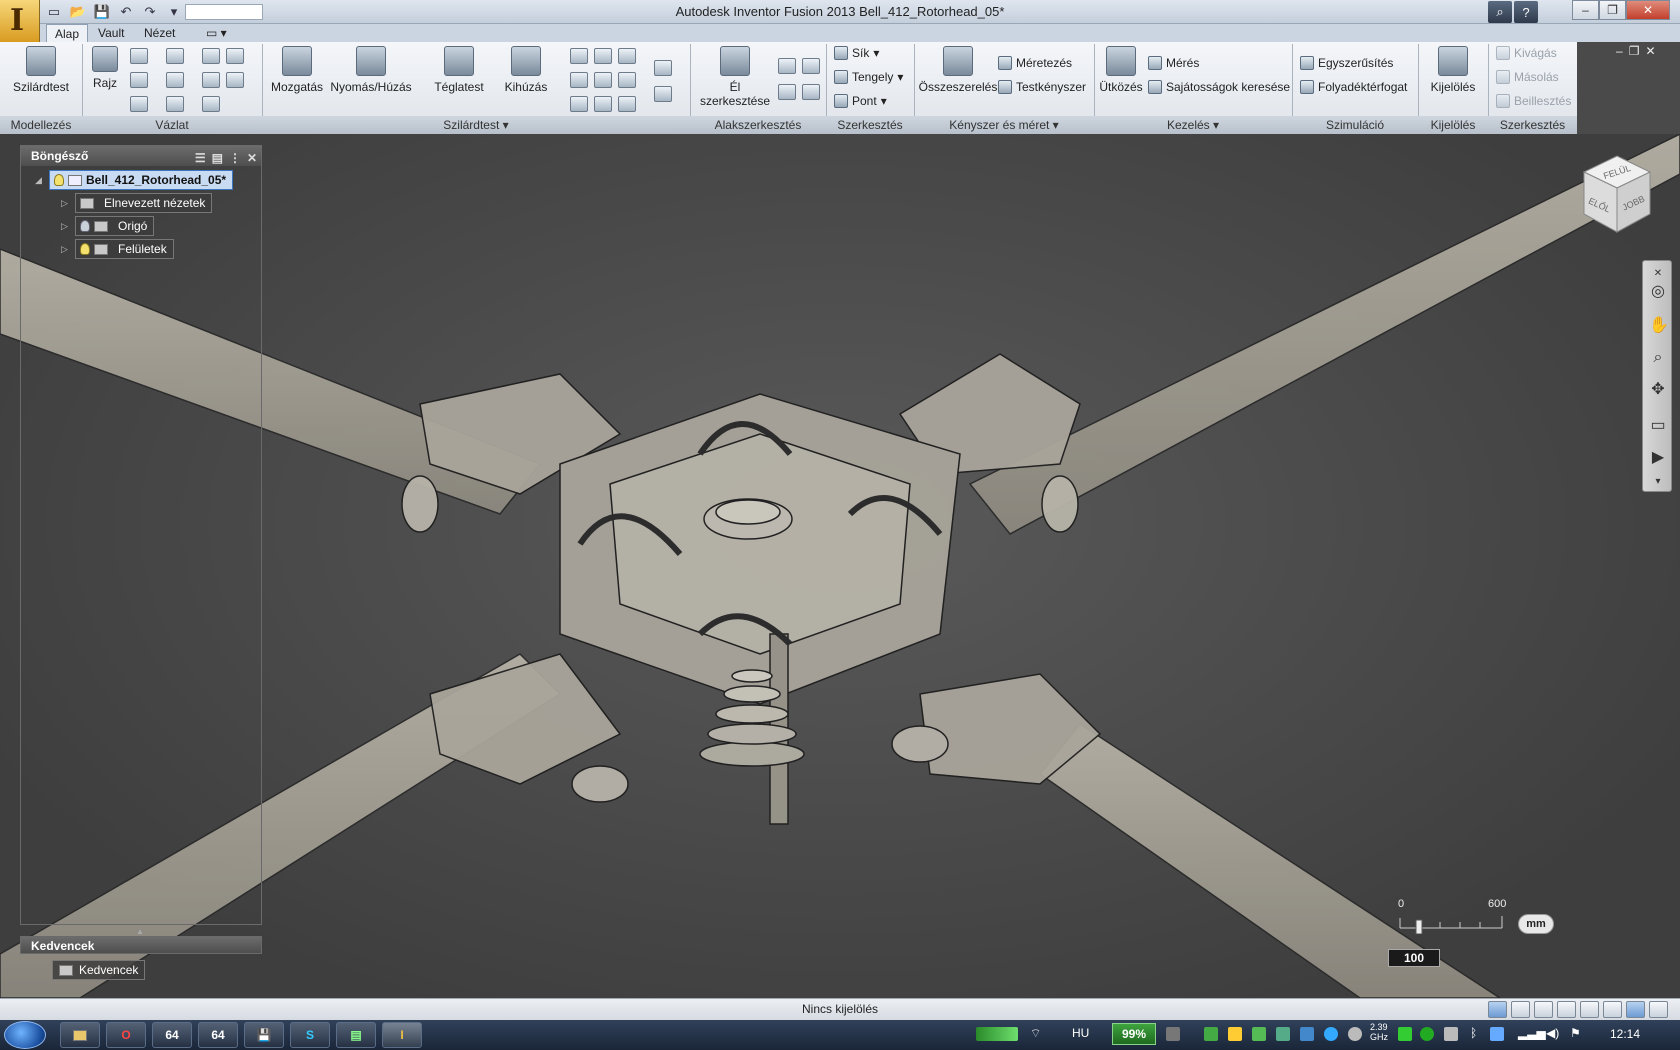 The width and height of the screenshot is (1680, 1050). What do you see at coordinates (579, 104) in the screenshot?
I see `revolve-tool-icon` at bounding box center [579, 104].